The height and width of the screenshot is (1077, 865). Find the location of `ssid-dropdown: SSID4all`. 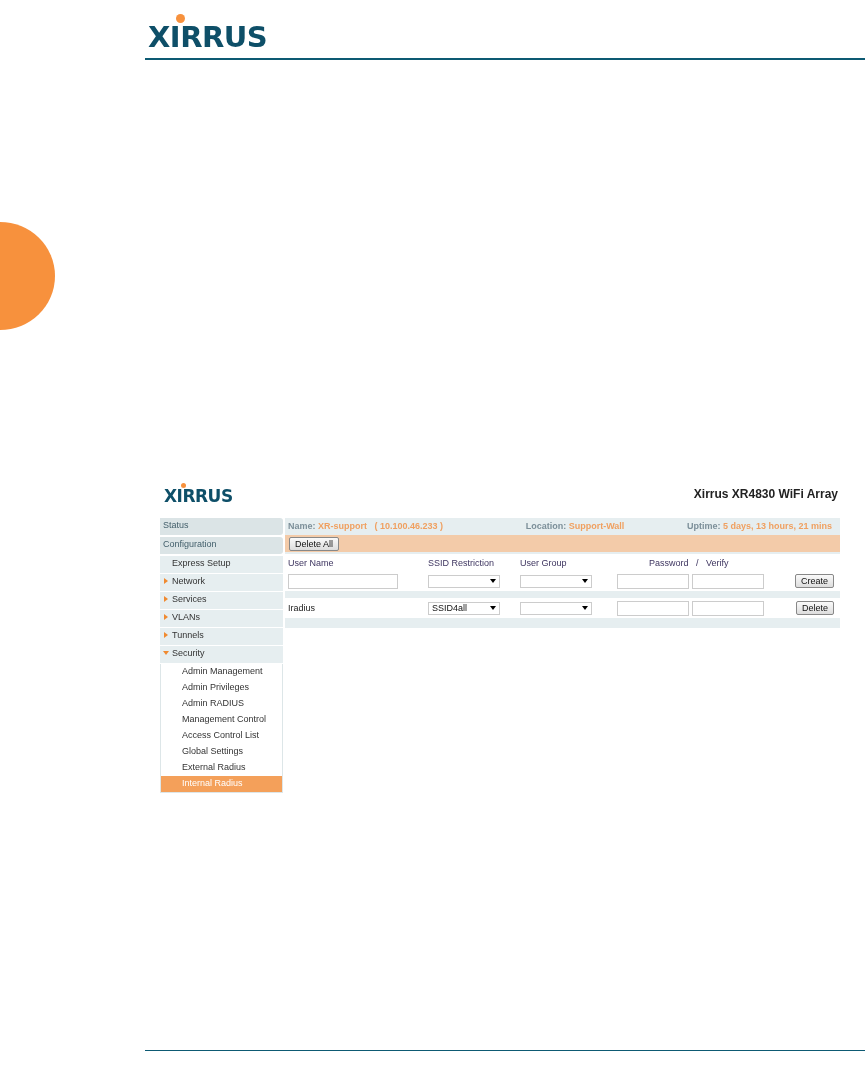

ssid-dropdown: SSID4all is located at coordinates (464, 608).